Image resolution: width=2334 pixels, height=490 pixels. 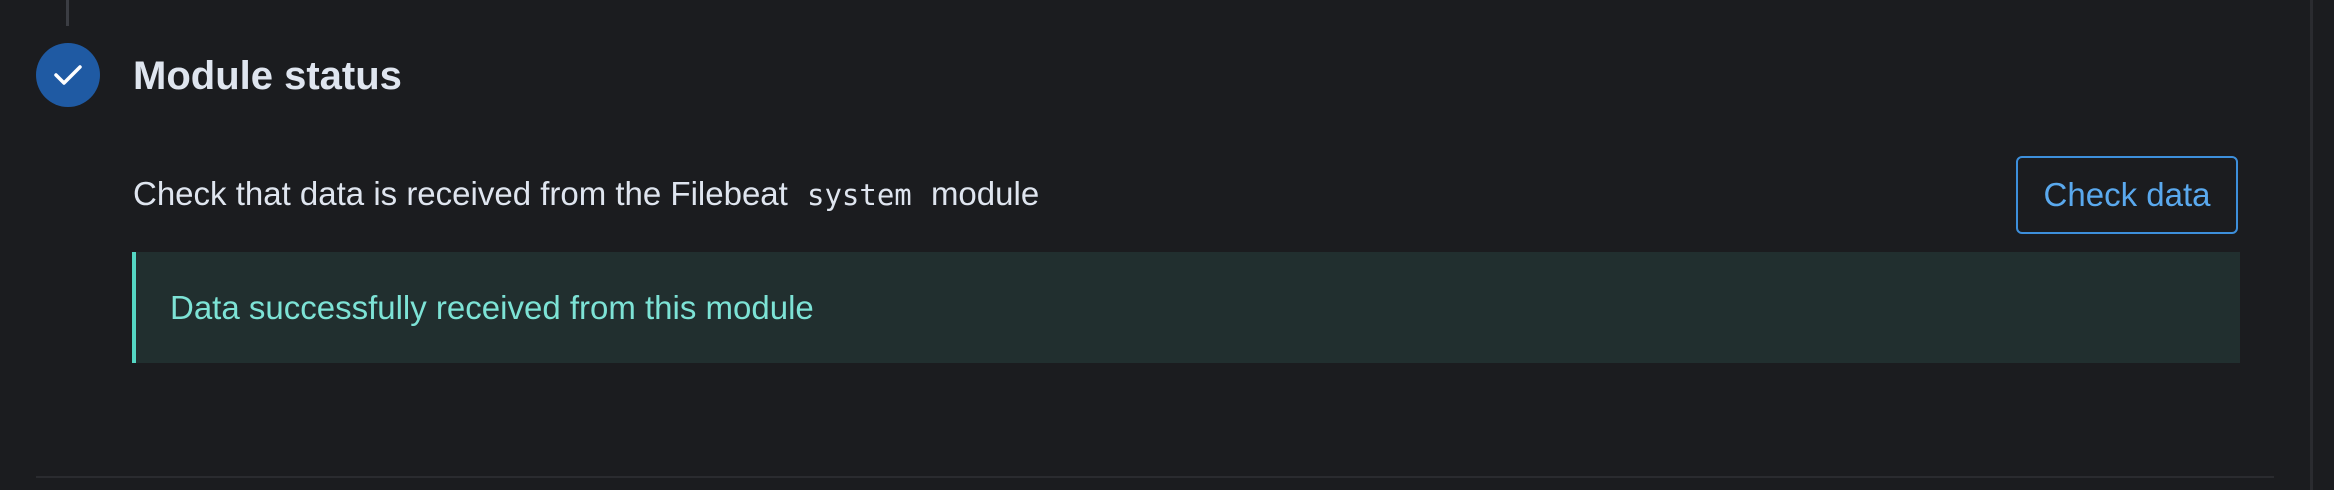 I want to click on check-icon, so click(x=68, y=75).